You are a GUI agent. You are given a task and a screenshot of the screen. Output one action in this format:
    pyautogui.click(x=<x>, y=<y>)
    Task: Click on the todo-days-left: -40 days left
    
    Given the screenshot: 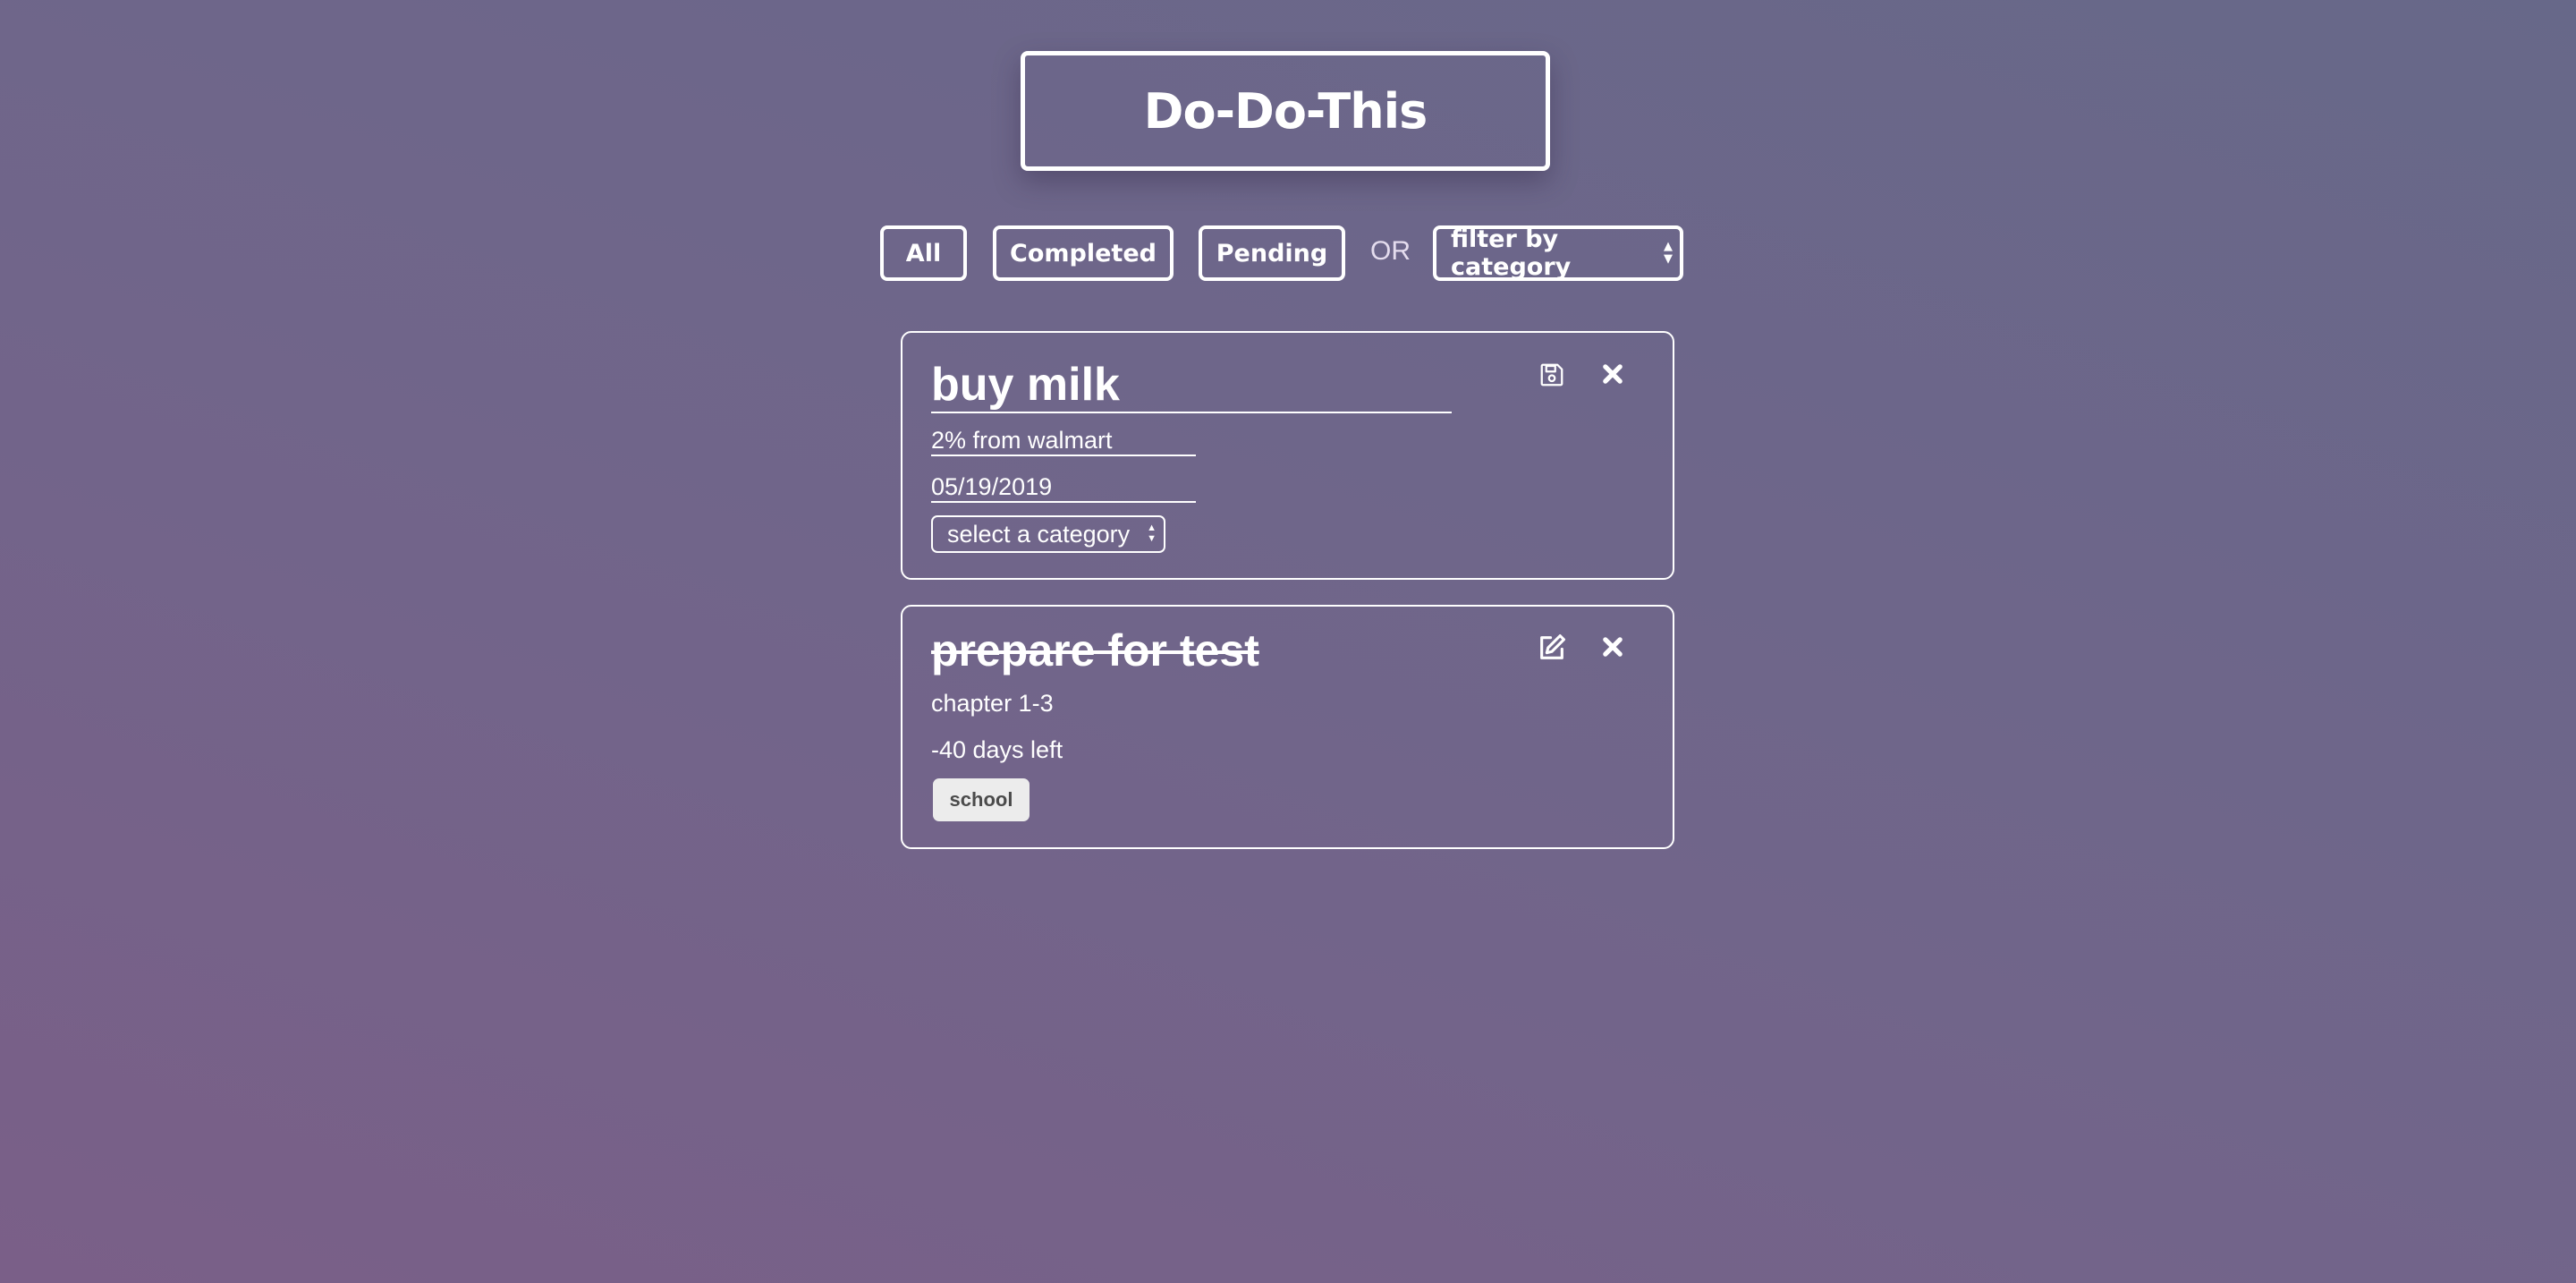 What is the action you would take?
    pyautogui.click(x=997, y=749)
    